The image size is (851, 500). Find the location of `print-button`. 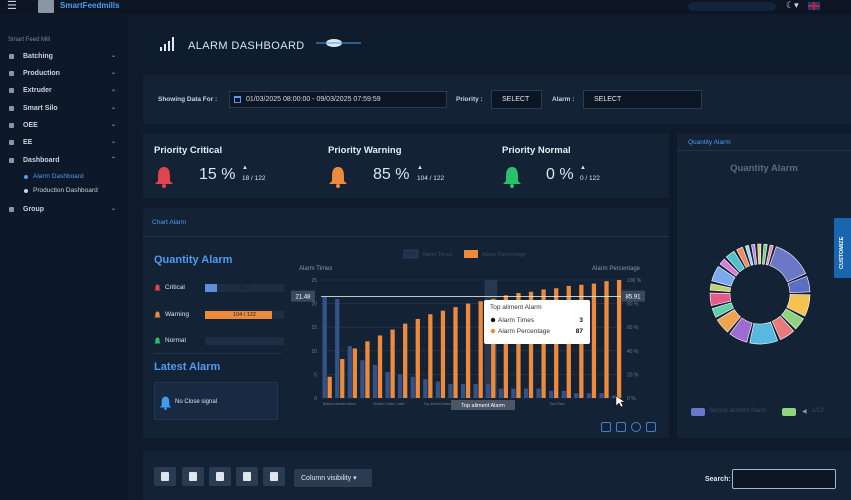

print-button is located at coordinates (274, 476).